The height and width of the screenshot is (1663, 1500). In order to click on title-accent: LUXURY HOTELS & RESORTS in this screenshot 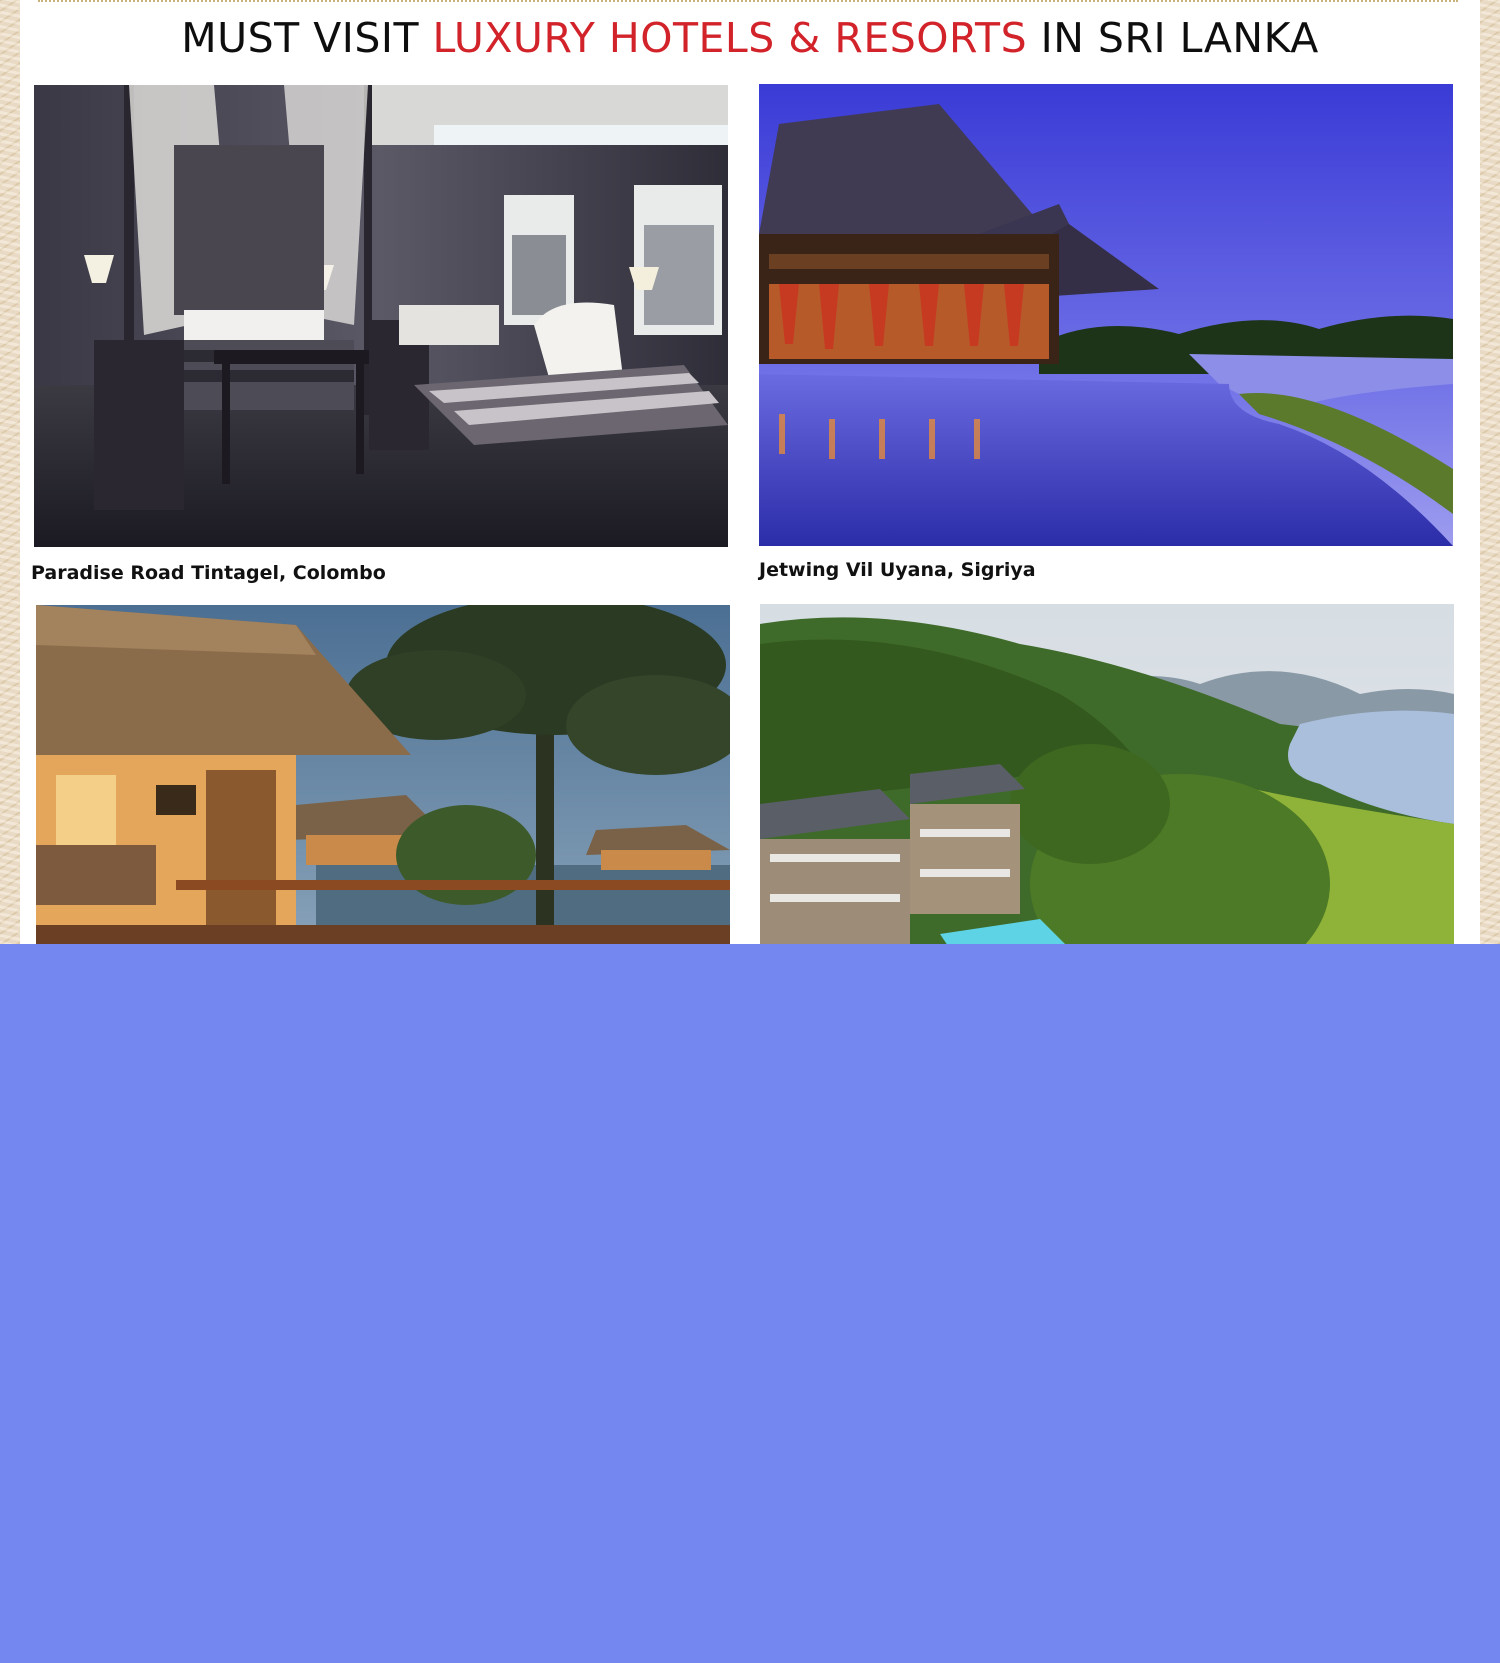, I will do `click(730, 38)`.